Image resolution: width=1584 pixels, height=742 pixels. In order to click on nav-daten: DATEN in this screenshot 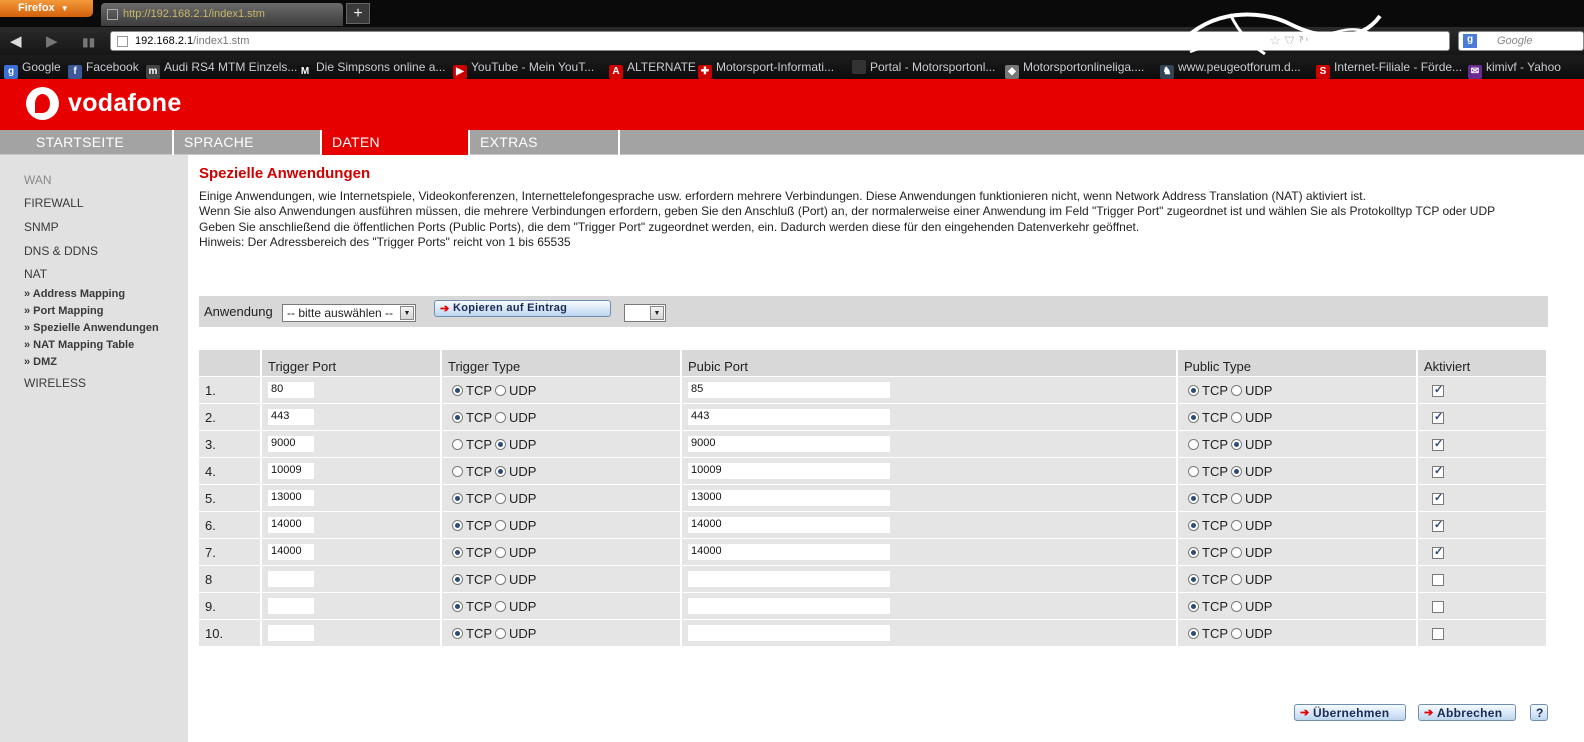, I will do `click(396, 142)`.